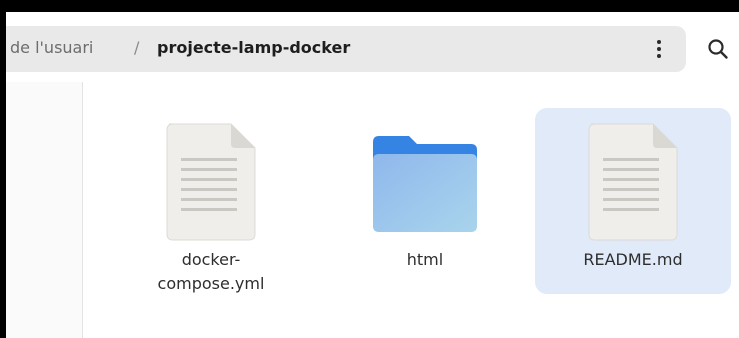  What do you see at coordinates (44, 210) in the screenshot?
I see `sidebar` at bounding box center [44, 210].